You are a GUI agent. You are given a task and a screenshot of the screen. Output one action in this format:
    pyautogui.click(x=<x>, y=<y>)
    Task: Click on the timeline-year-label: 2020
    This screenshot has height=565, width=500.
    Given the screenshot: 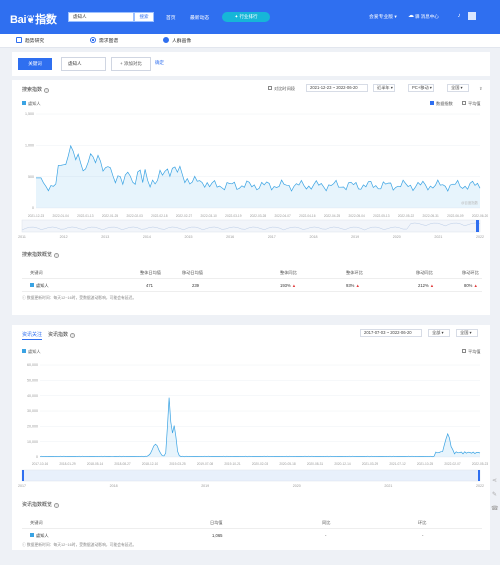 What is the action you would take?
    pyautogui.click(x=297, y=486)
    